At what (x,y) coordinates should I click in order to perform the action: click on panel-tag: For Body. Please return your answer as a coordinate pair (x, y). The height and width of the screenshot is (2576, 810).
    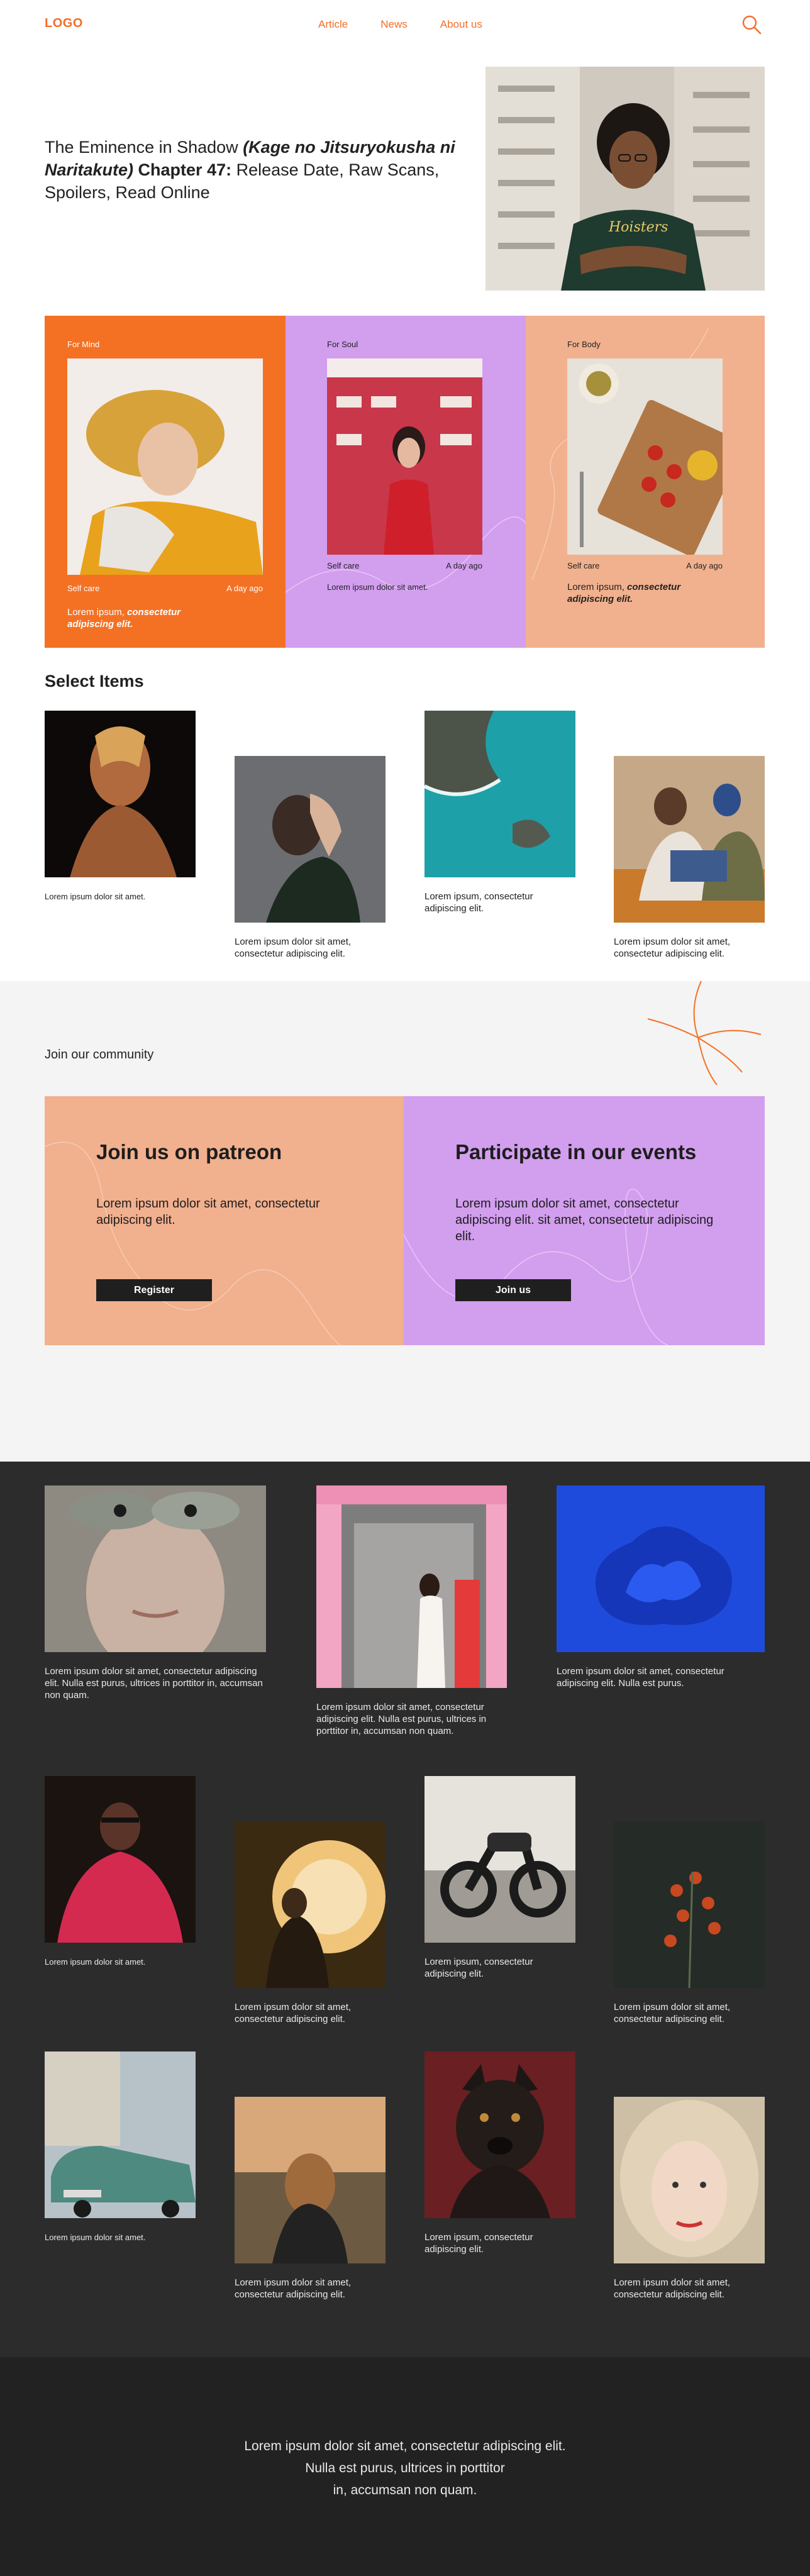
    Looking at the image, I should click on (584, 344).